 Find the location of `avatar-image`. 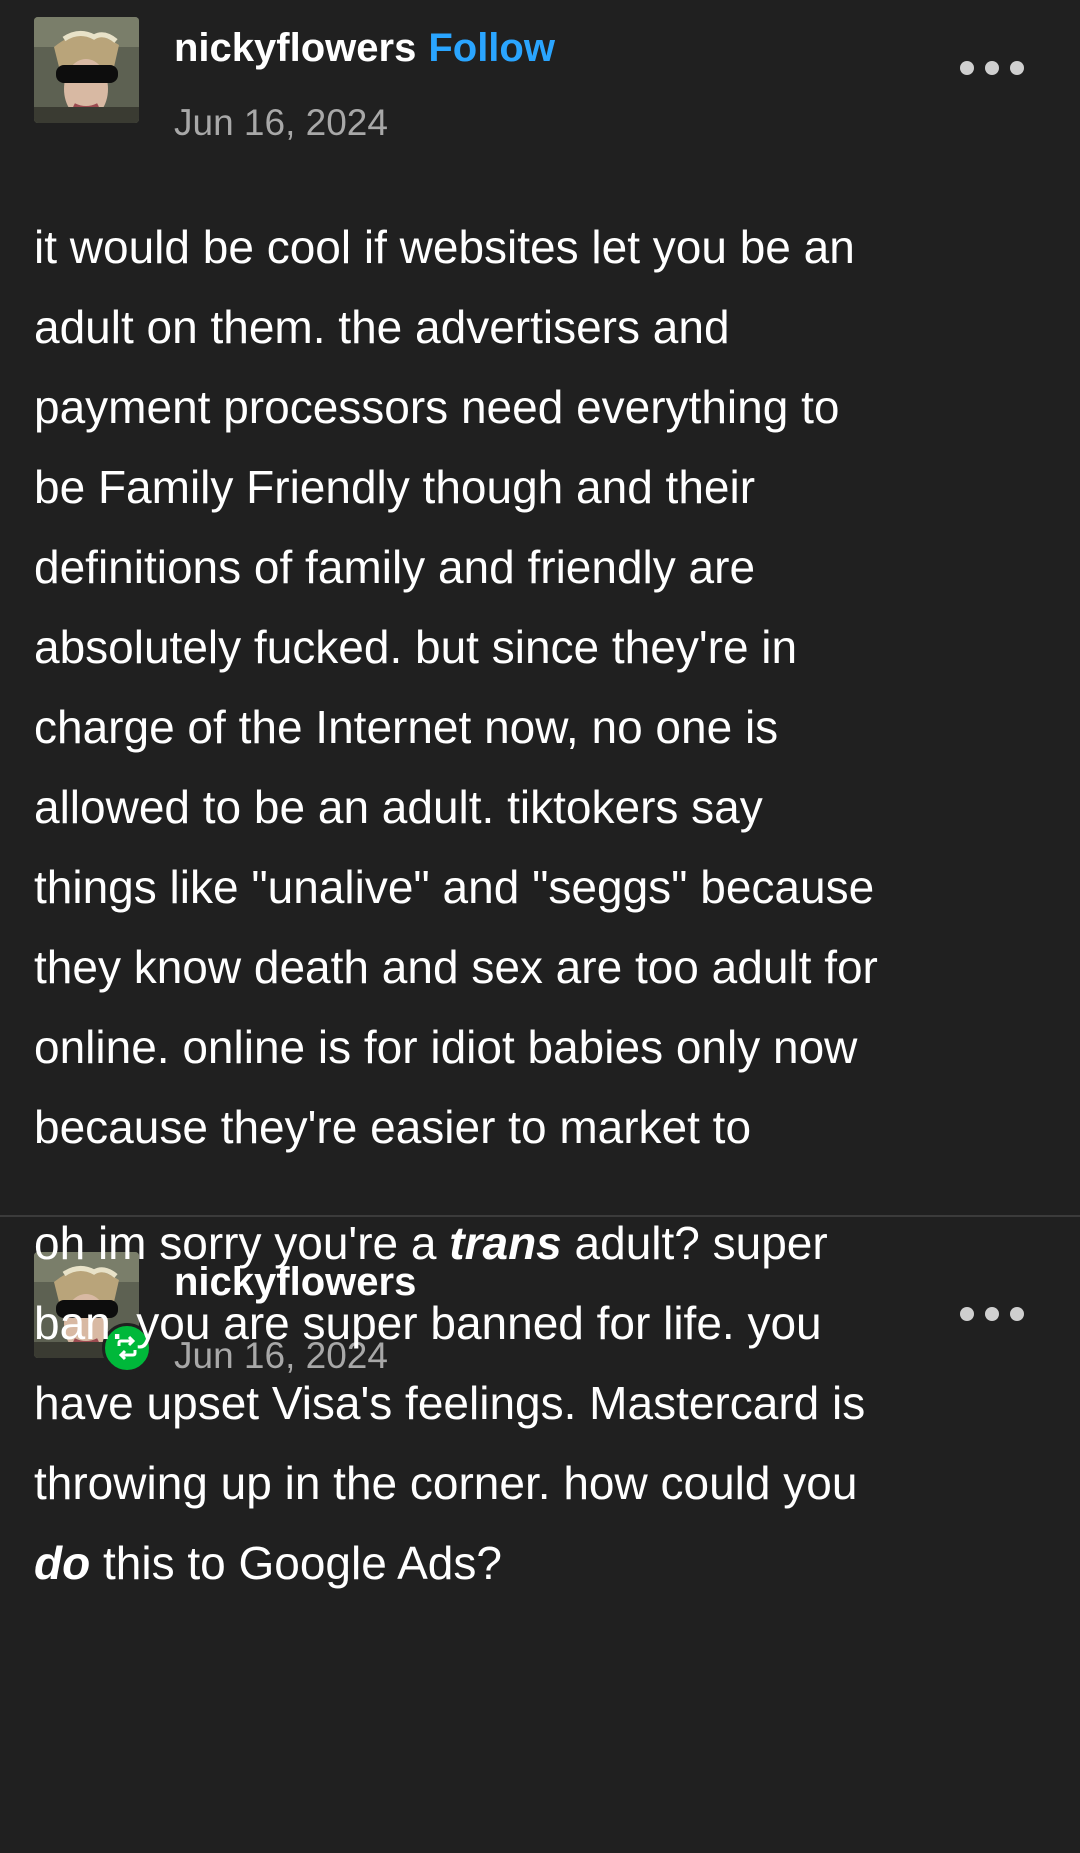

avatar-image is located at coordinates (86, 70).